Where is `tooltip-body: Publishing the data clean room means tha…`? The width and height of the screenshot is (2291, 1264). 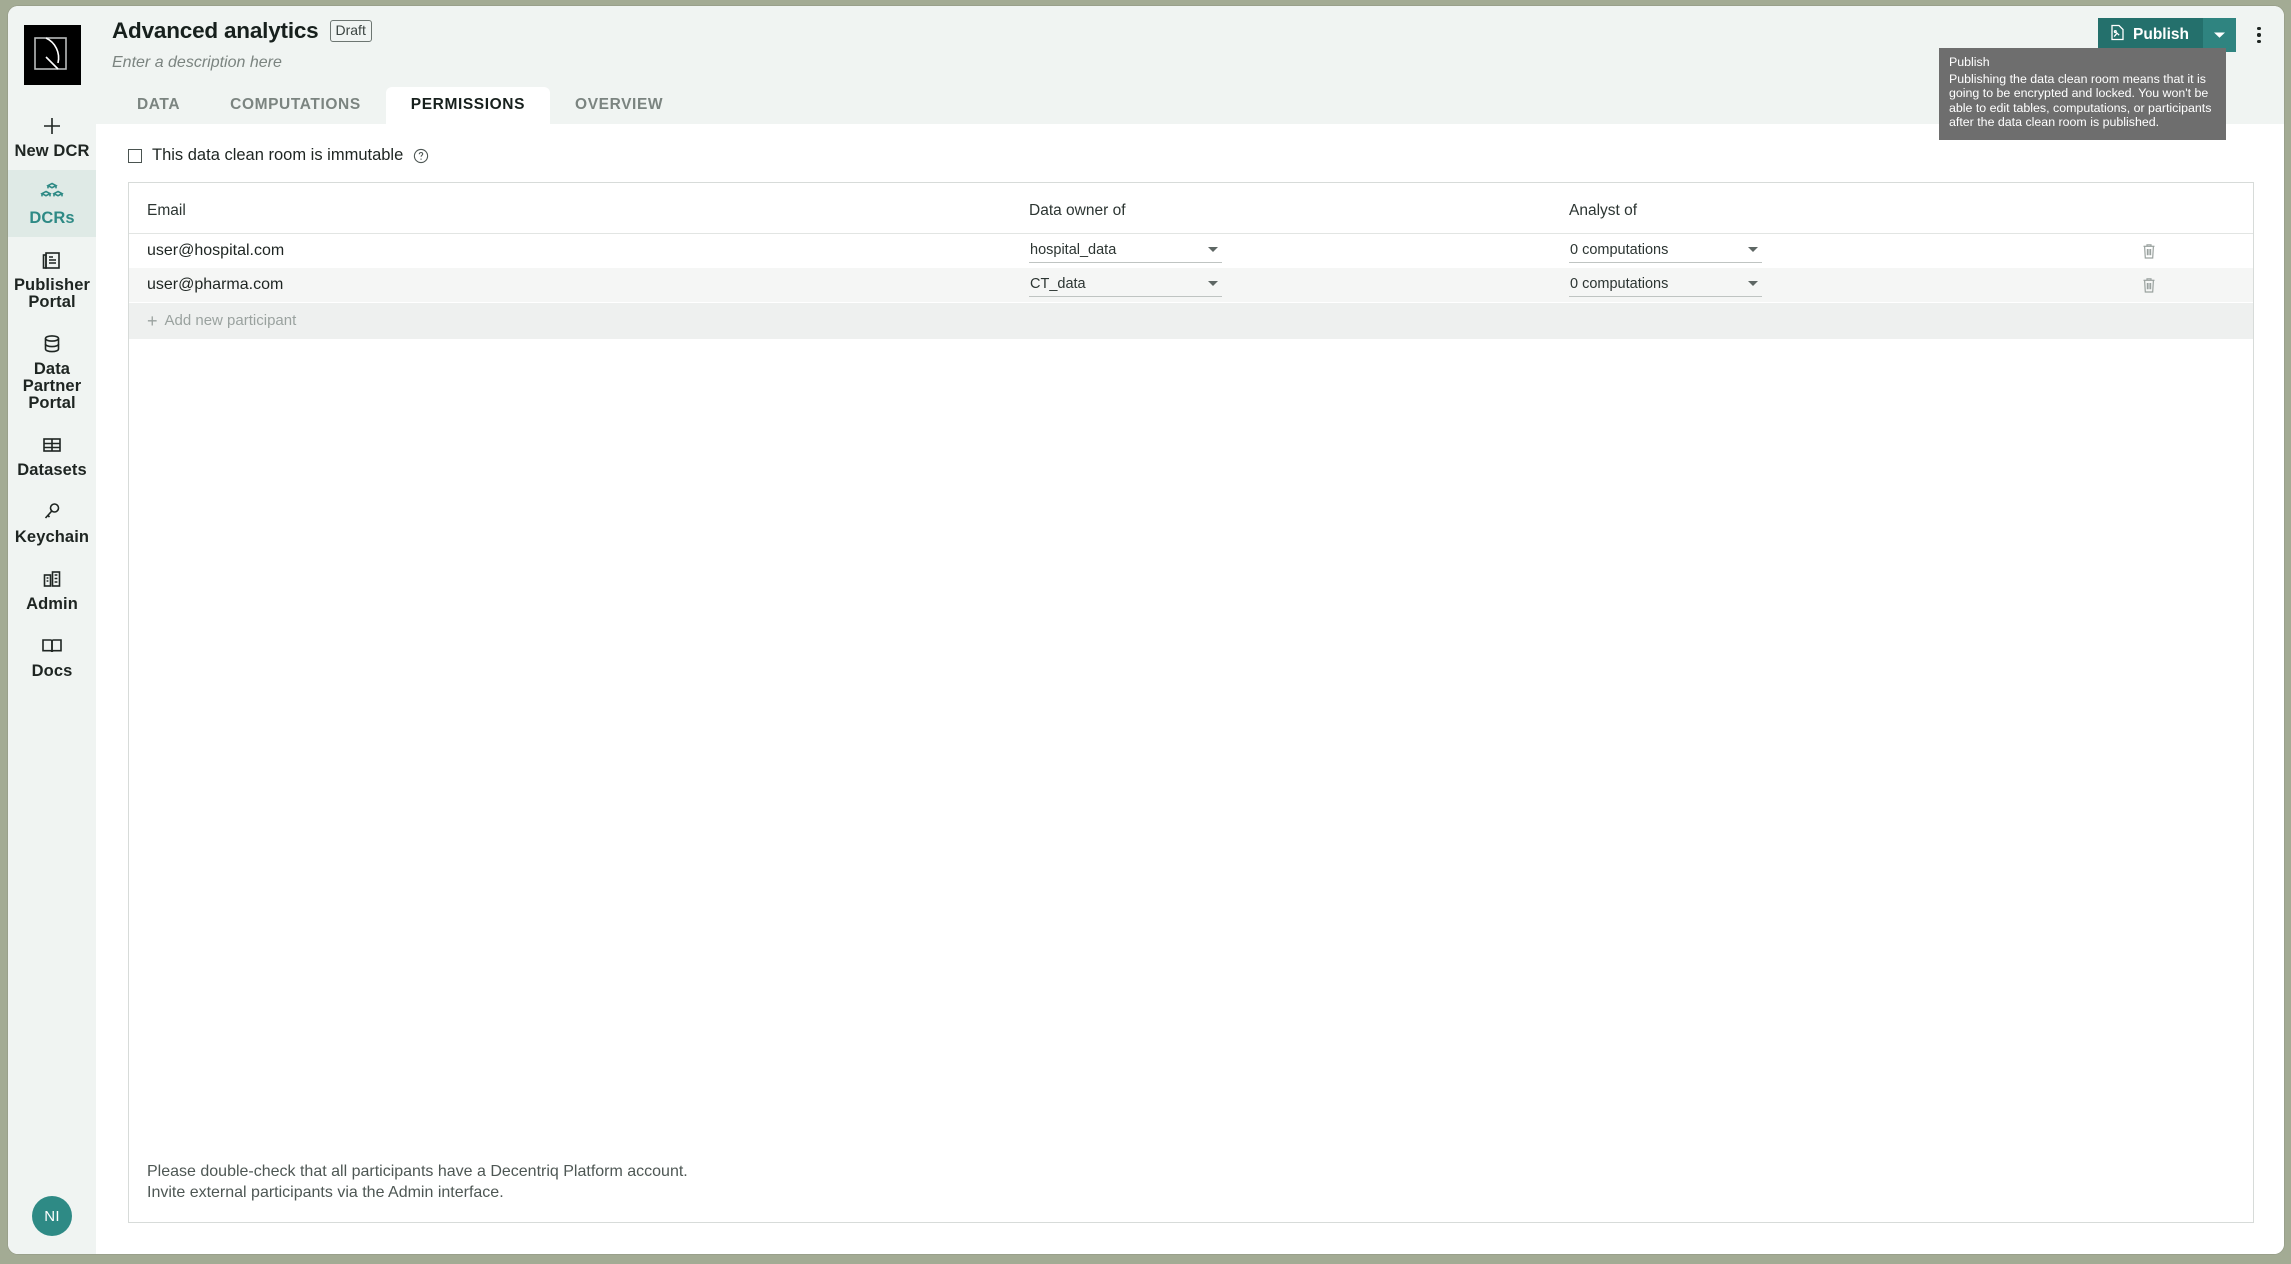 tooltip-body: Publishing the data clean room means tha… is located at coordinates (2080, 100).